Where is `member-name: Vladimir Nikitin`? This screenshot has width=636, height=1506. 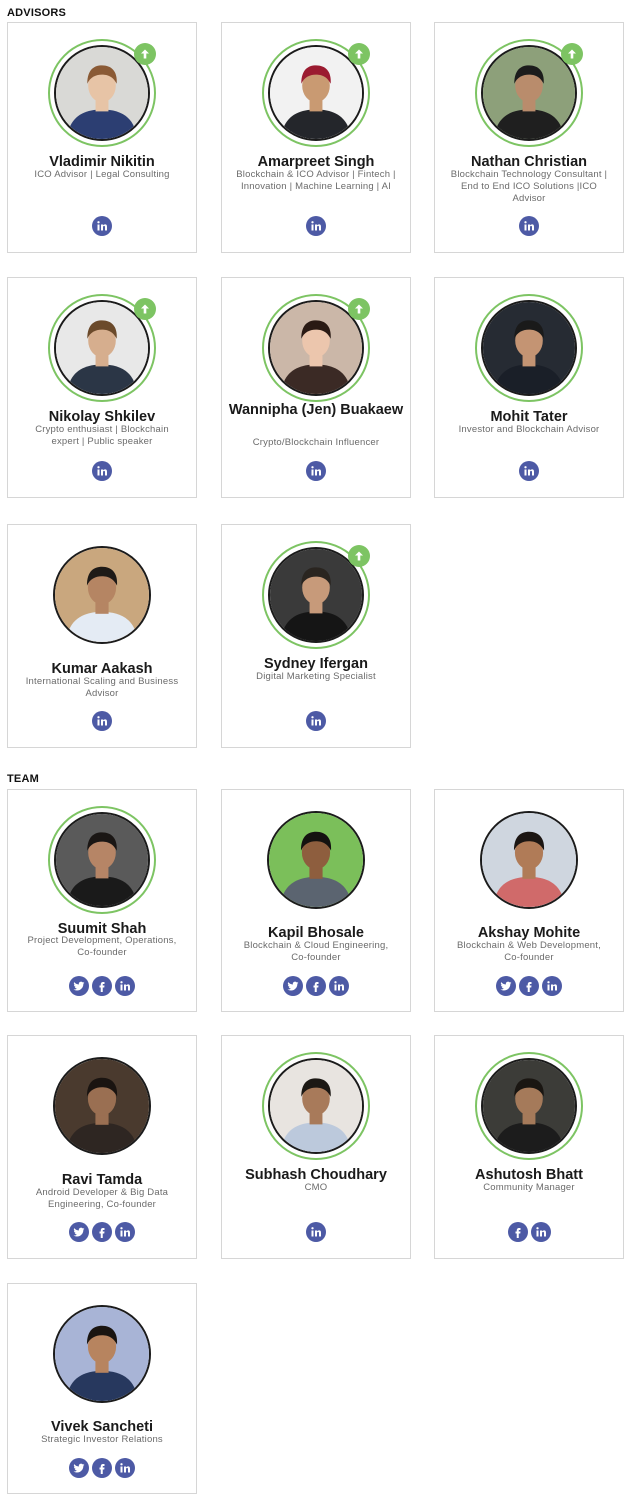
member-name: Vladimir Nikitin is located at coordinates (102, 162).